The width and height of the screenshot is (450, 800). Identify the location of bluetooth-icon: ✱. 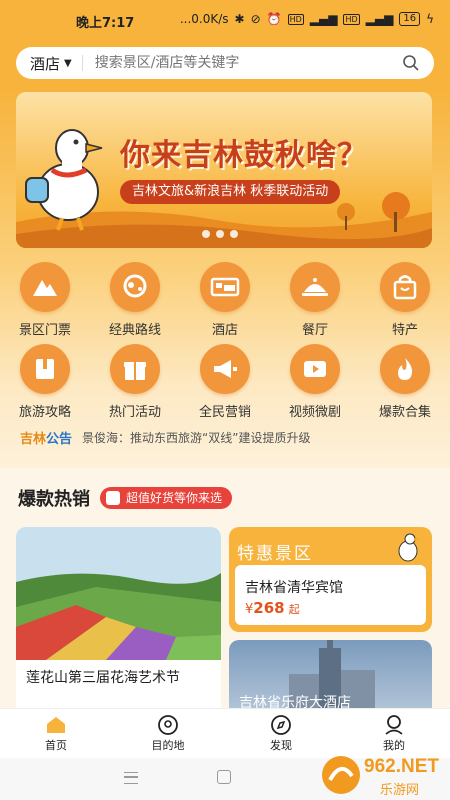
(239, 19).